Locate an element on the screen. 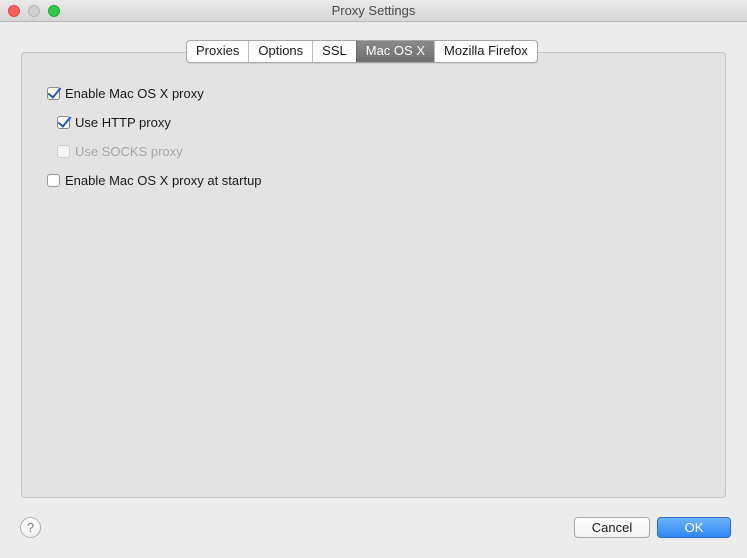  cancel-button: Cancel is located at coordinates (612, 527).